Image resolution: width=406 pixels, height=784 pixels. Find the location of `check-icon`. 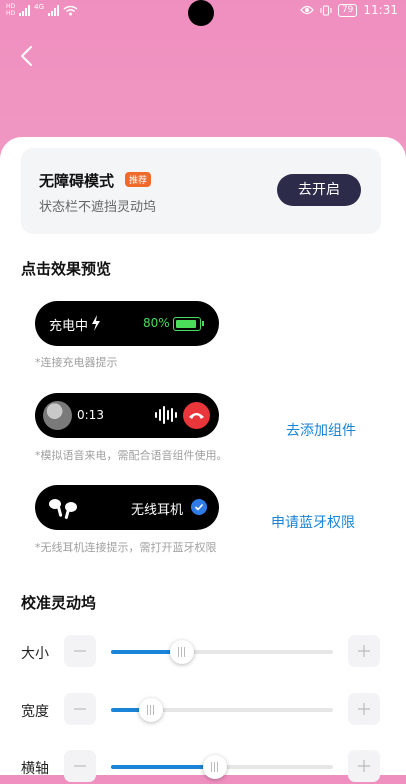

check-icon is located at coordinates (199, 507).